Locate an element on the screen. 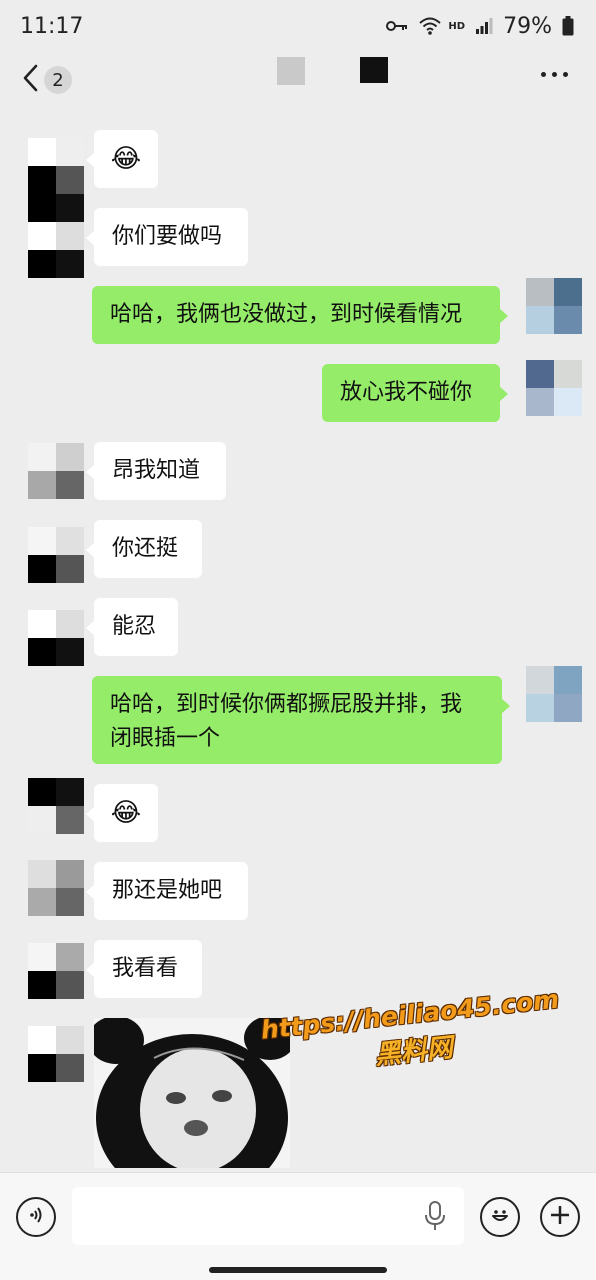 The height and width of the screenshot is (1280, 596). emoji-button is located at coordinates (500, 1217).